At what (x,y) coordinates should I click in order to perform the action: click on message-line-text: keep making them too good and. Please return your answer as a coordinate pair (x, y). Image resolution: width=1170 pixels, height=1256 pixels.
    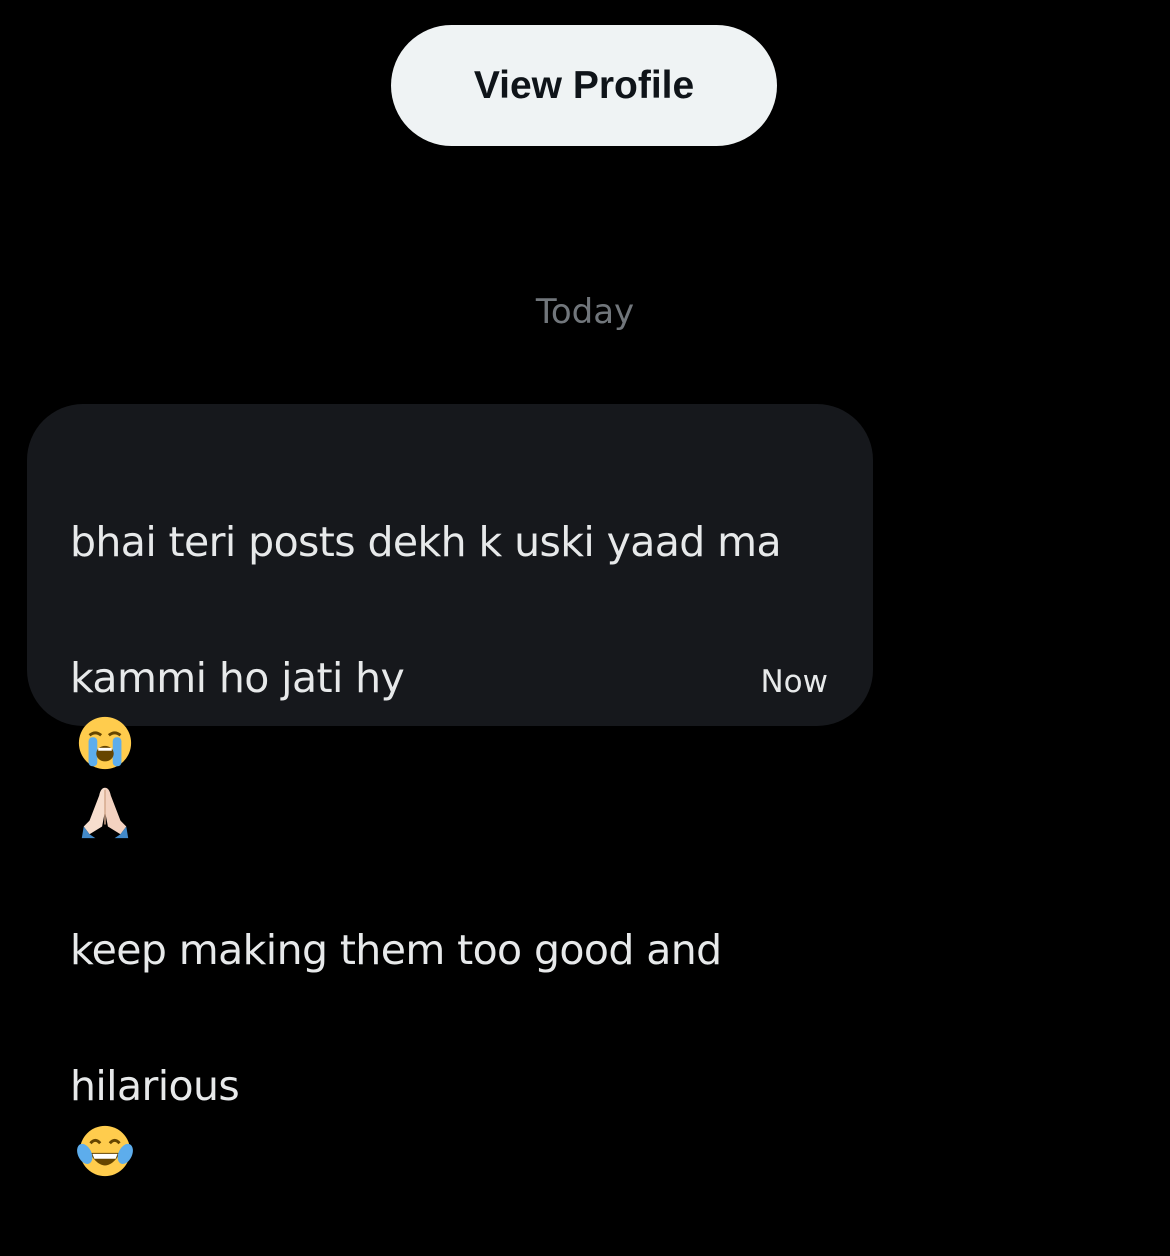
    Looking at the image, I should click on (396, 950).